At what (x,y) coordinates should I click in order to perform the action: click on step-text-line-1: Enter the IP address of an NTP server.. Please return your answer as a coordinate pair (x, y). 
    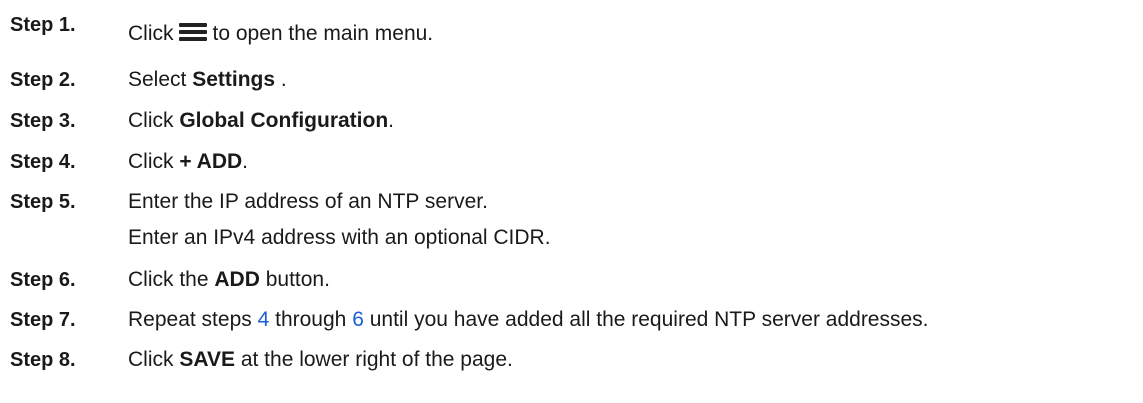
    Looking at the image, I should click on (308, 201).